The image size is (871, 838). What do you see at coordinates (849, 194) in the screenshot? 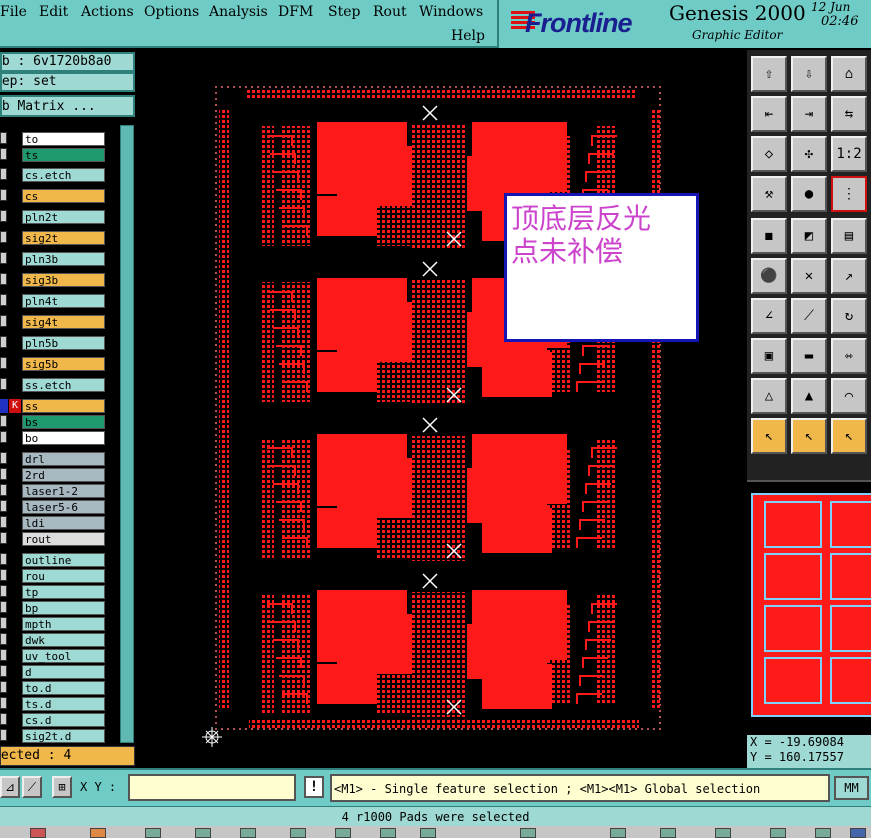
I see `layers-icon: ⋮` at bounding box center [849, 194].